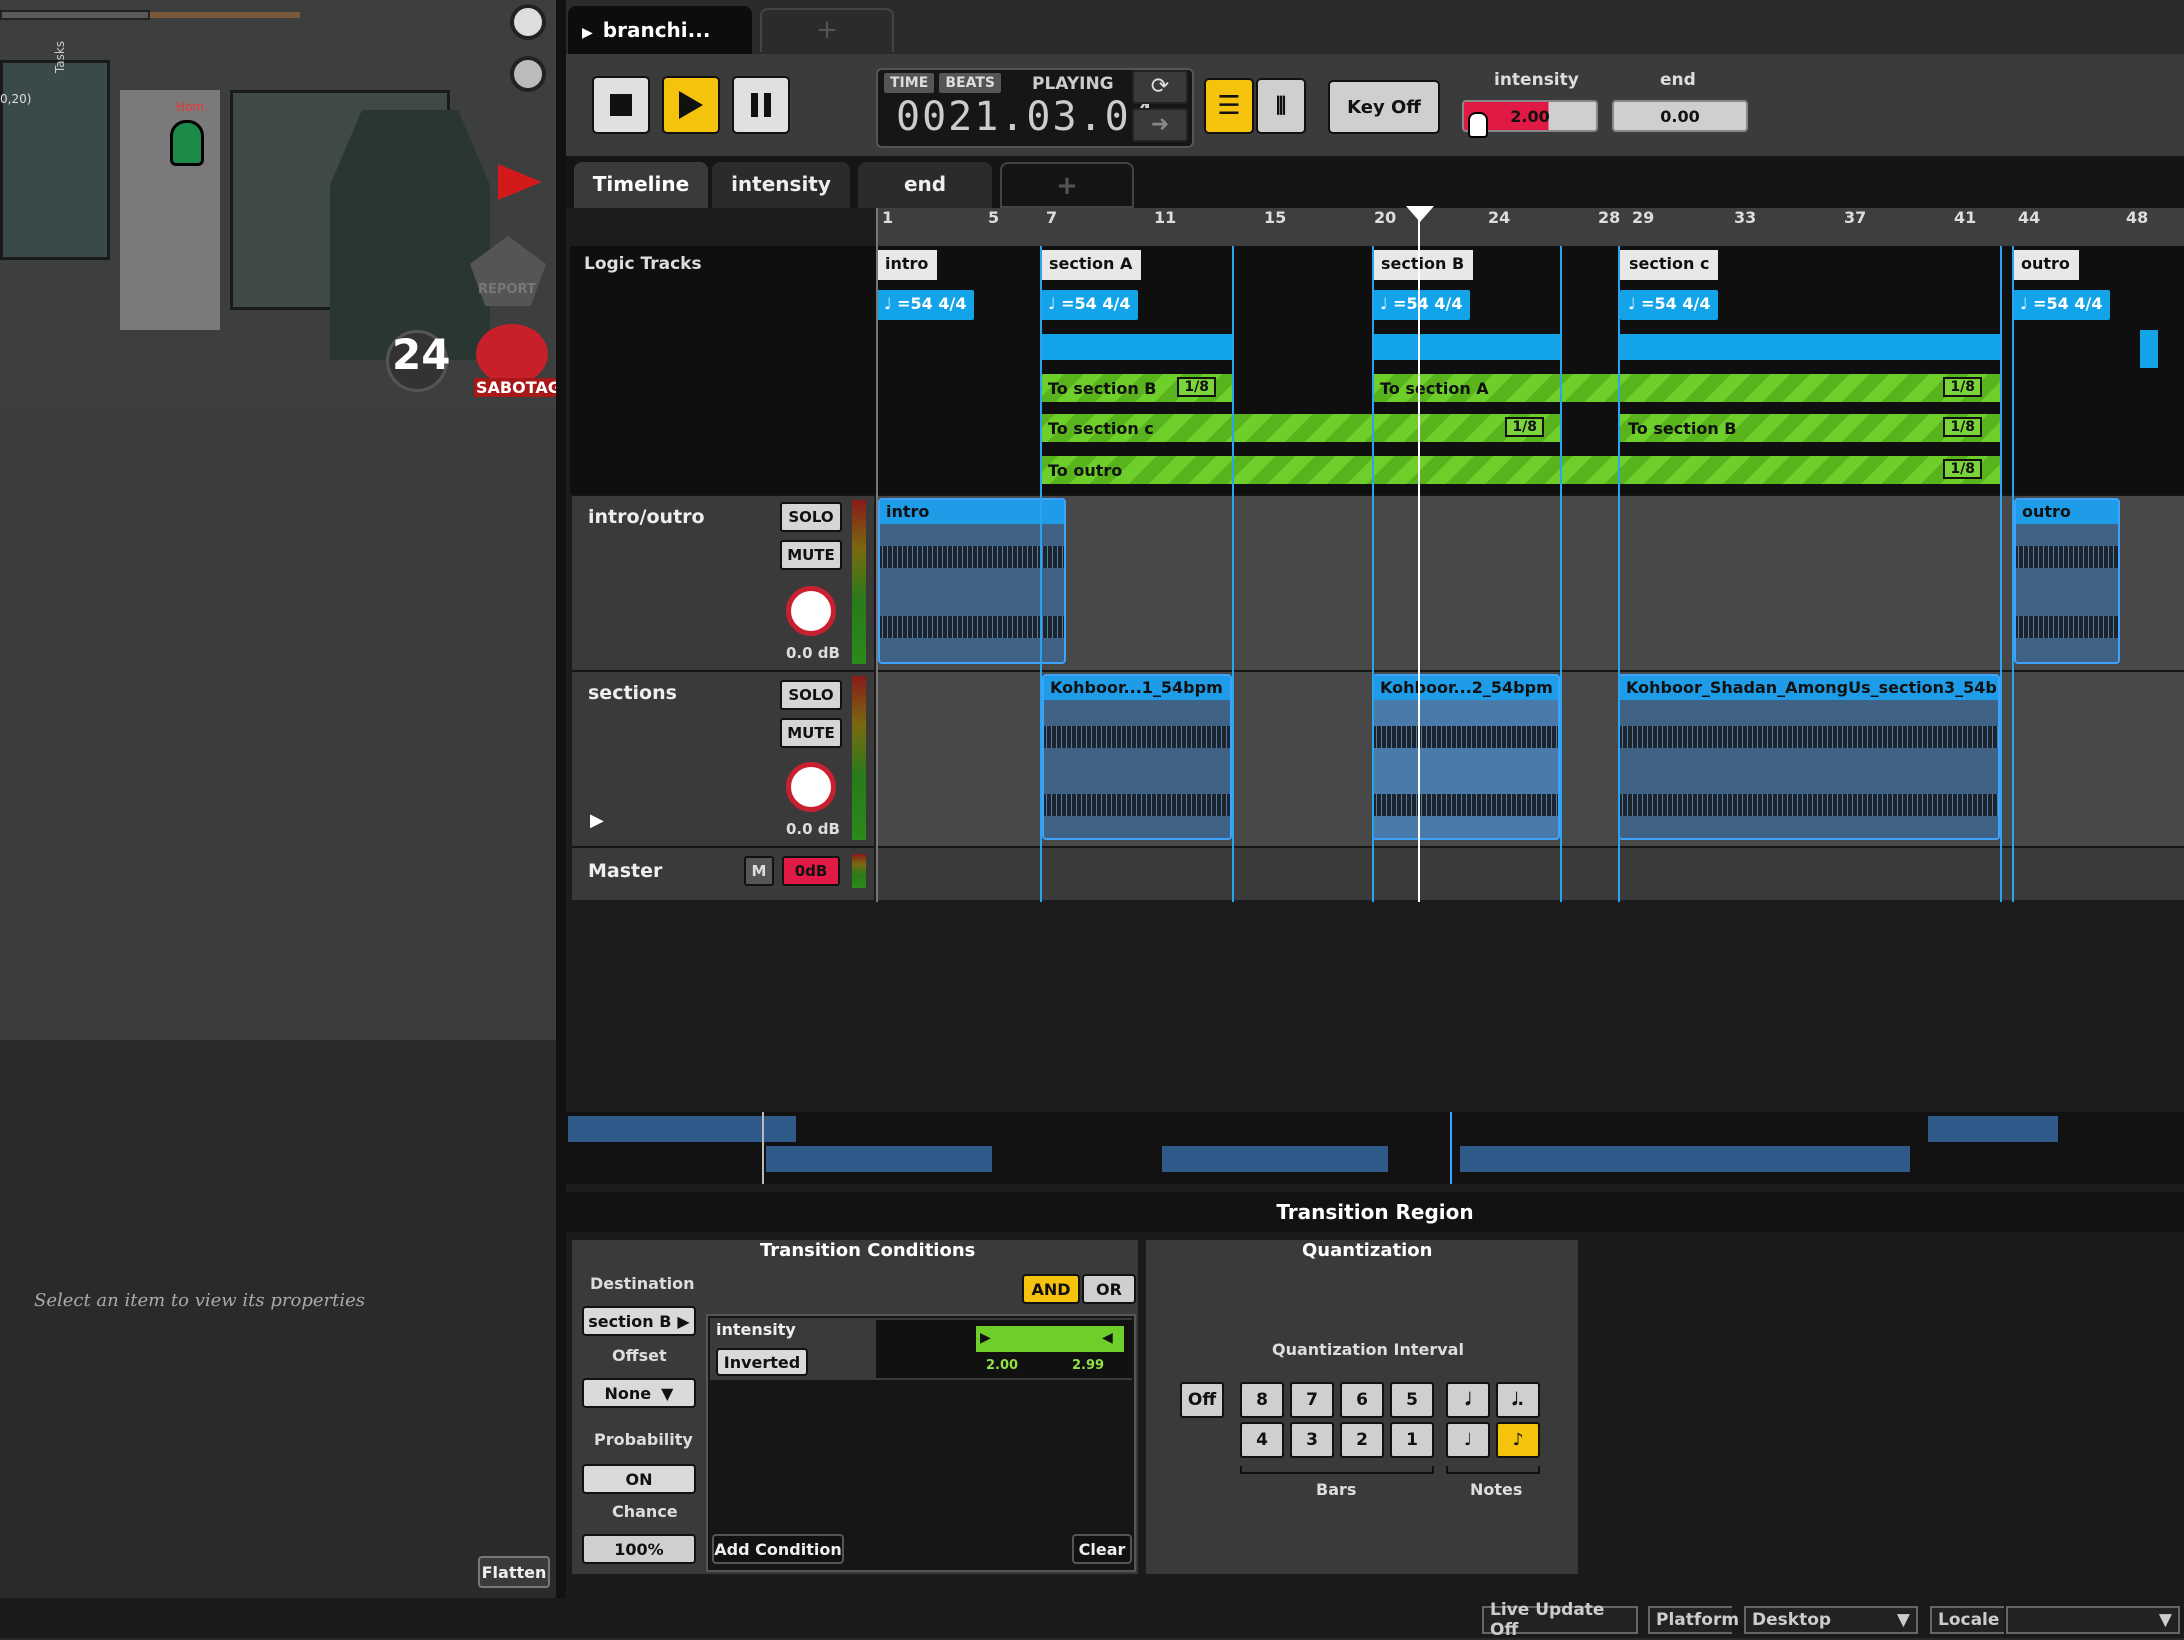 The width and height of the screenshot is (2184, 1640). What do you see at coordinates (778, 1549) in the screenshot?
I see `add-condition-button: Add Condition` at bounding box center [778, 1549].